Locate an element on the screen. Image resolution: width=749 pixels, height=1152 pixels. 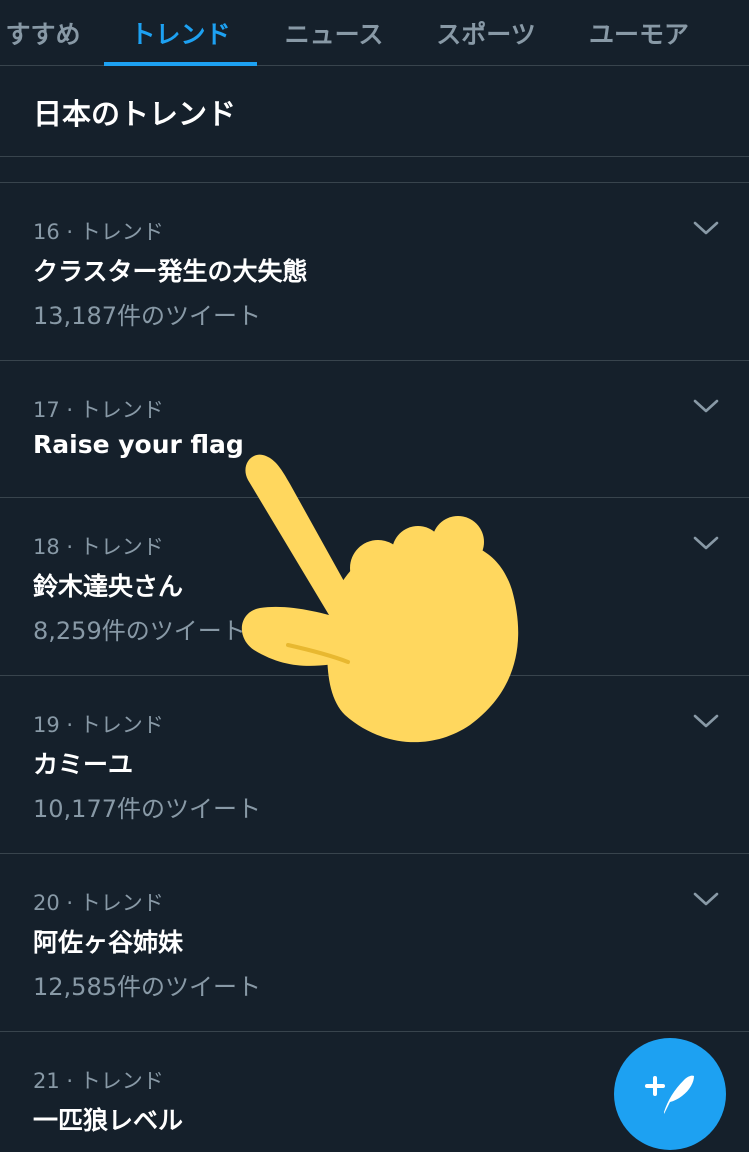
tab-recommended: すすめ is located at coordinates (44, 33).